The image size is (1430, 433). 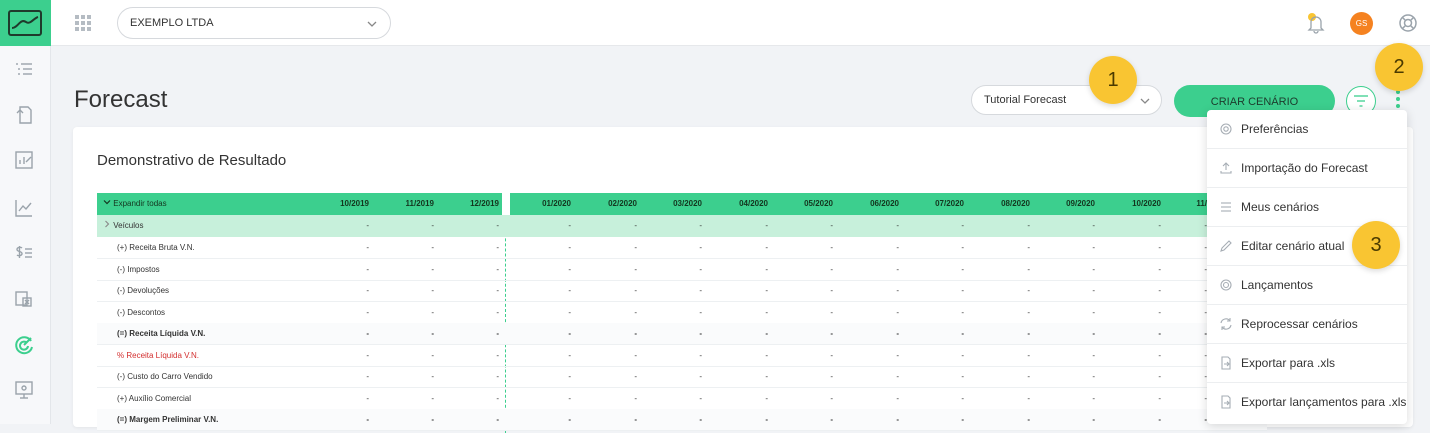 I want to click on menu-item: Exportar para .xls, so click(x=1307, y=363).